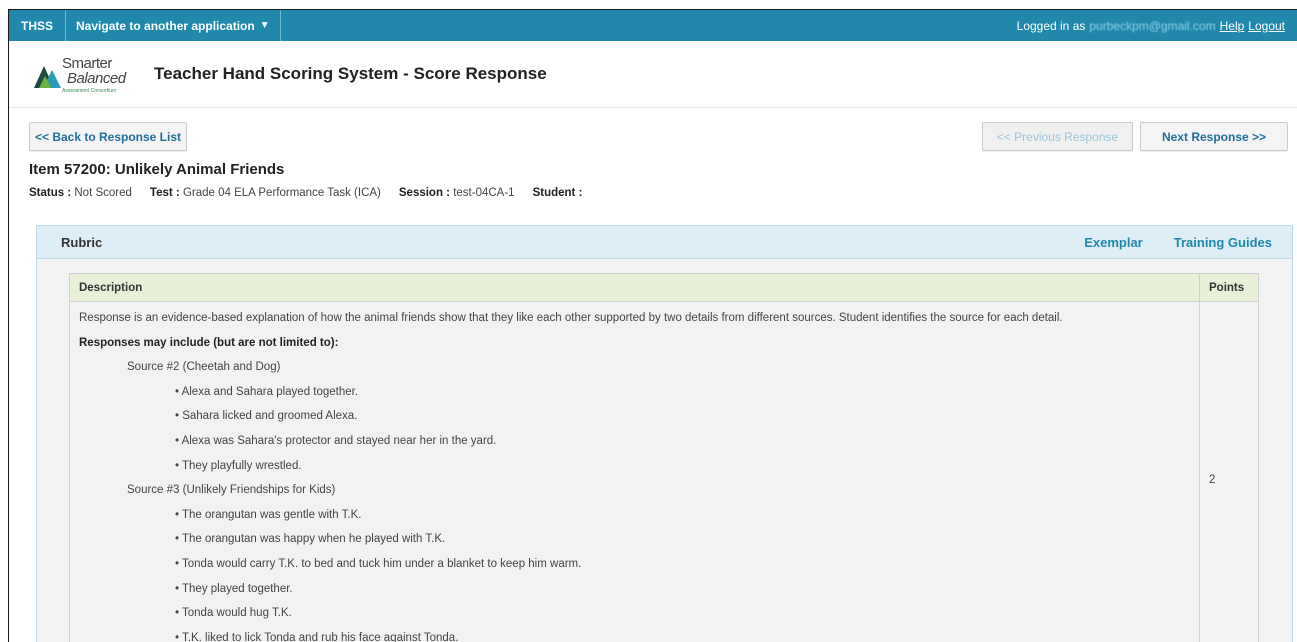 Image resolution: width=1297 pixels, height=642 pixels. I want to click on session-field: Session : test-04CA-1, so click(457, 193).